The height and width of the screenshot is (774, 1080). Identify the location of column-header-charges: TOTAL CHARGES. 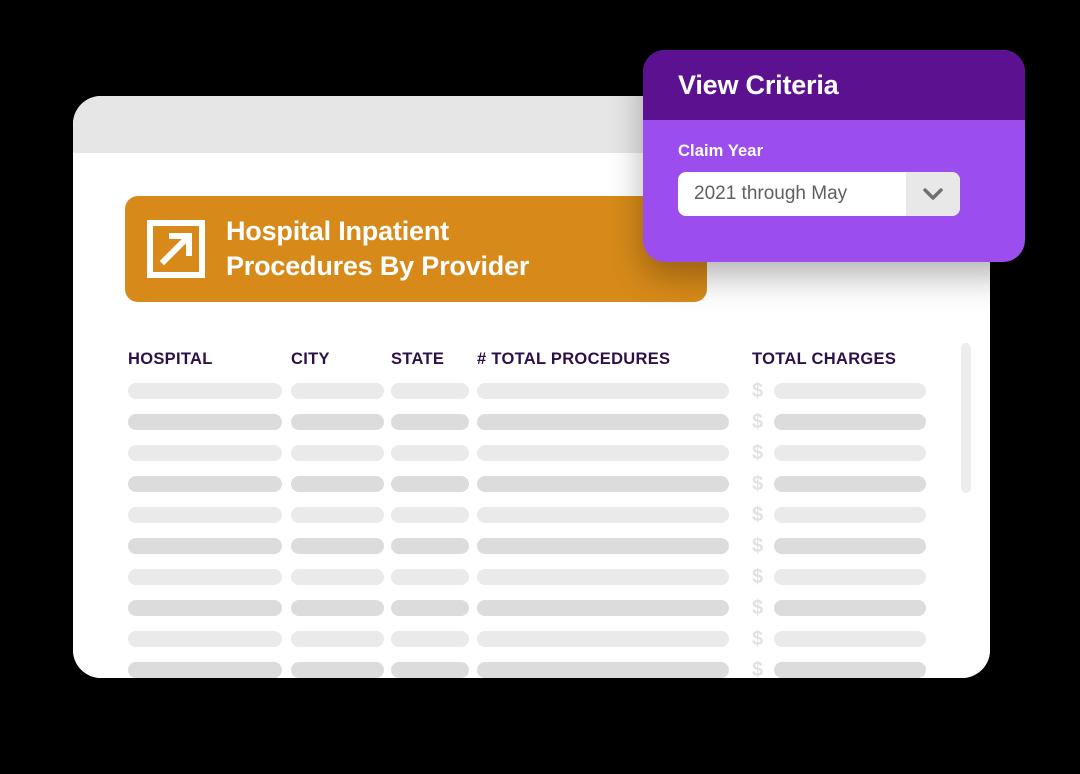
(852, 359).